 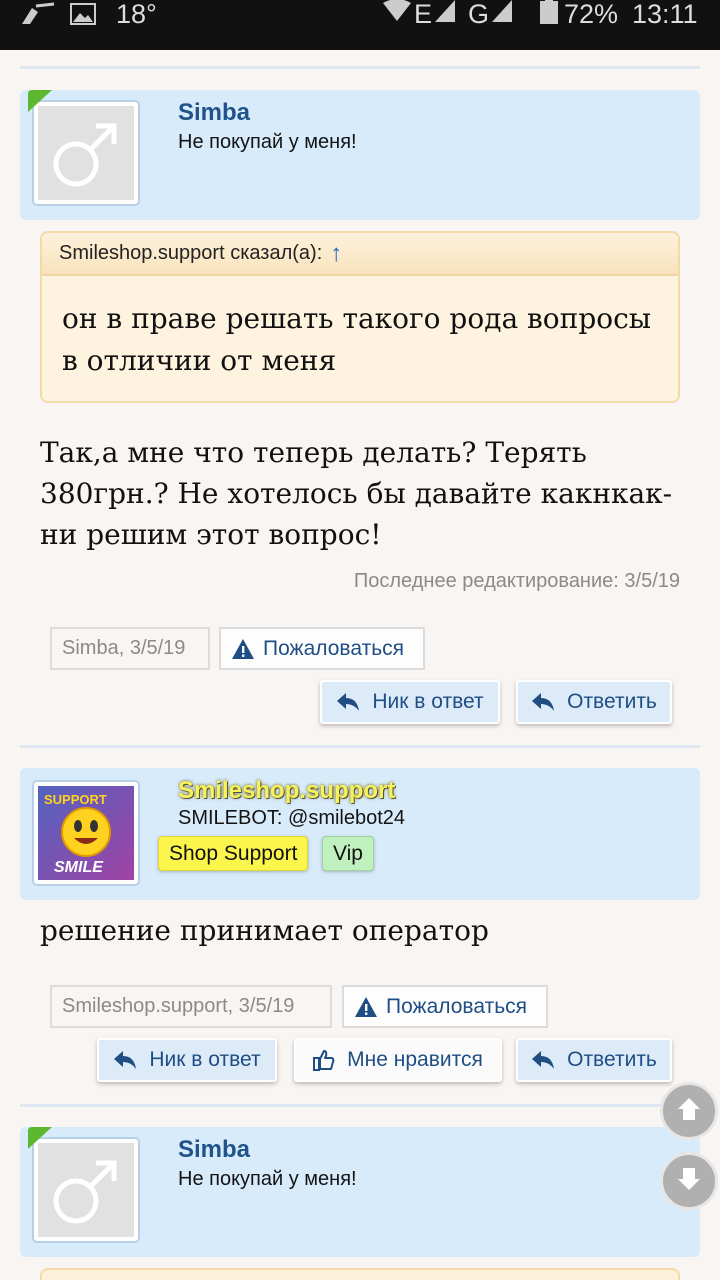 What do you see at coordinates (665, 14) in the screenshot?
I see `clock: 13:11` at bounding box center [665, 14].